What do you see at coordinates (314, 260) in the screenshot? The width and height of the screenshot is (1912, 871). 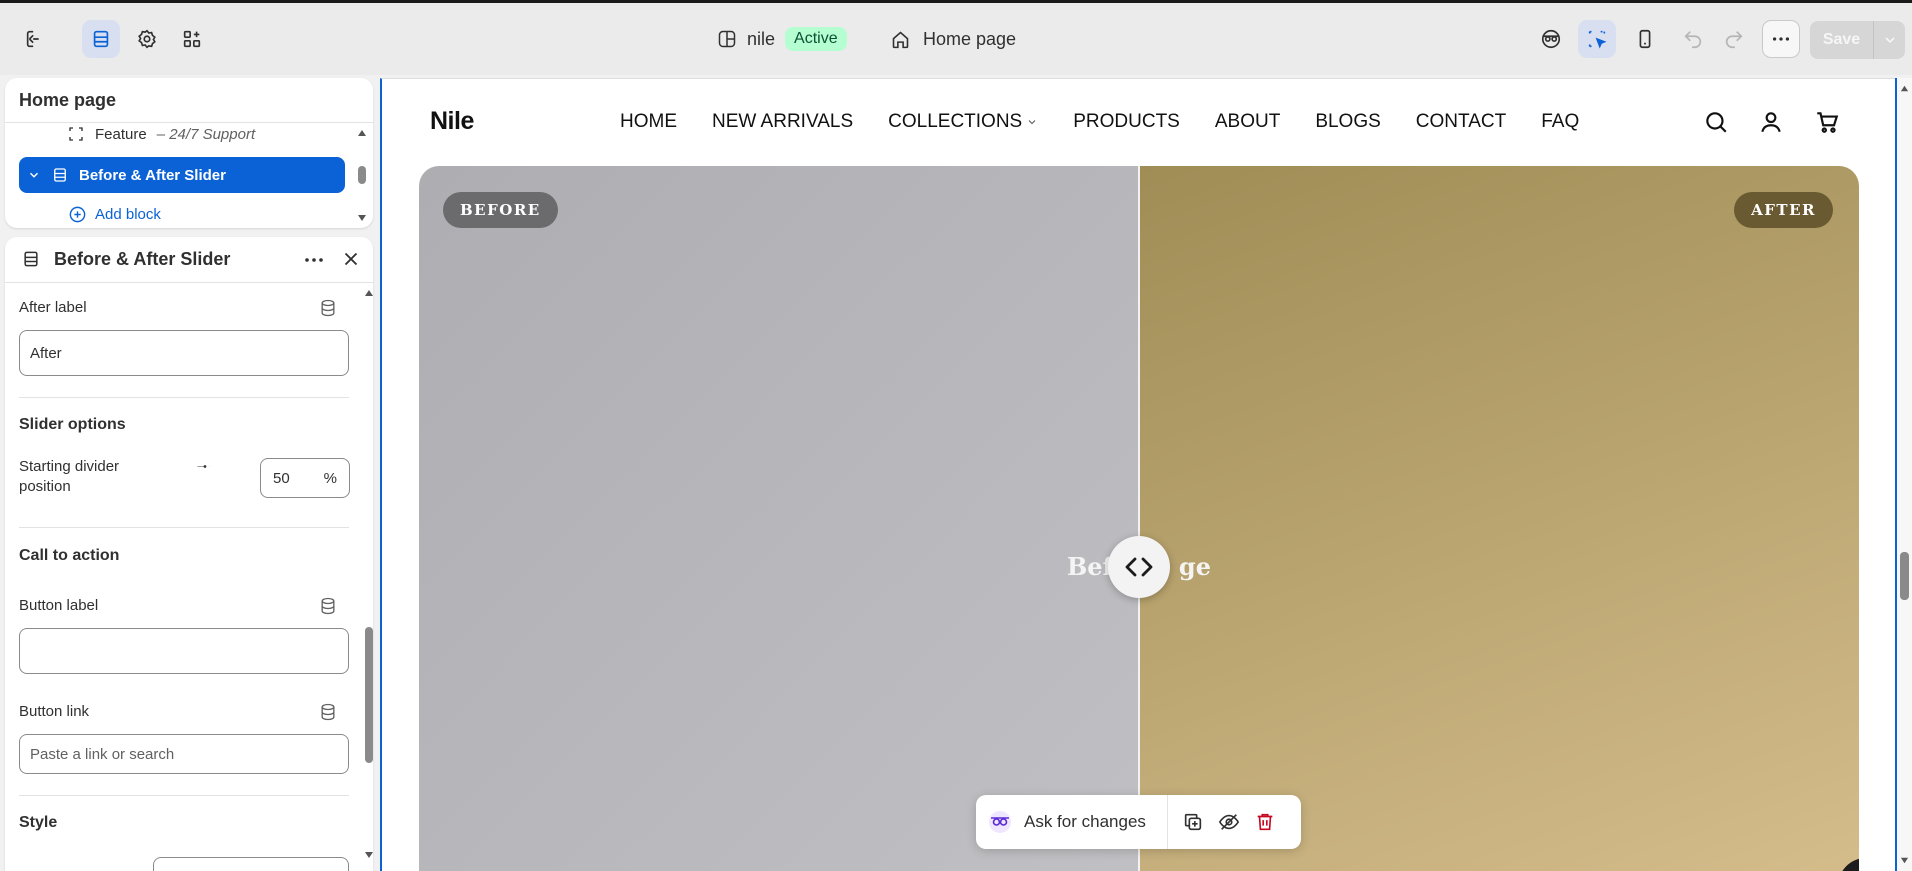 I see `more-icon` at bounding box center [314, 260].